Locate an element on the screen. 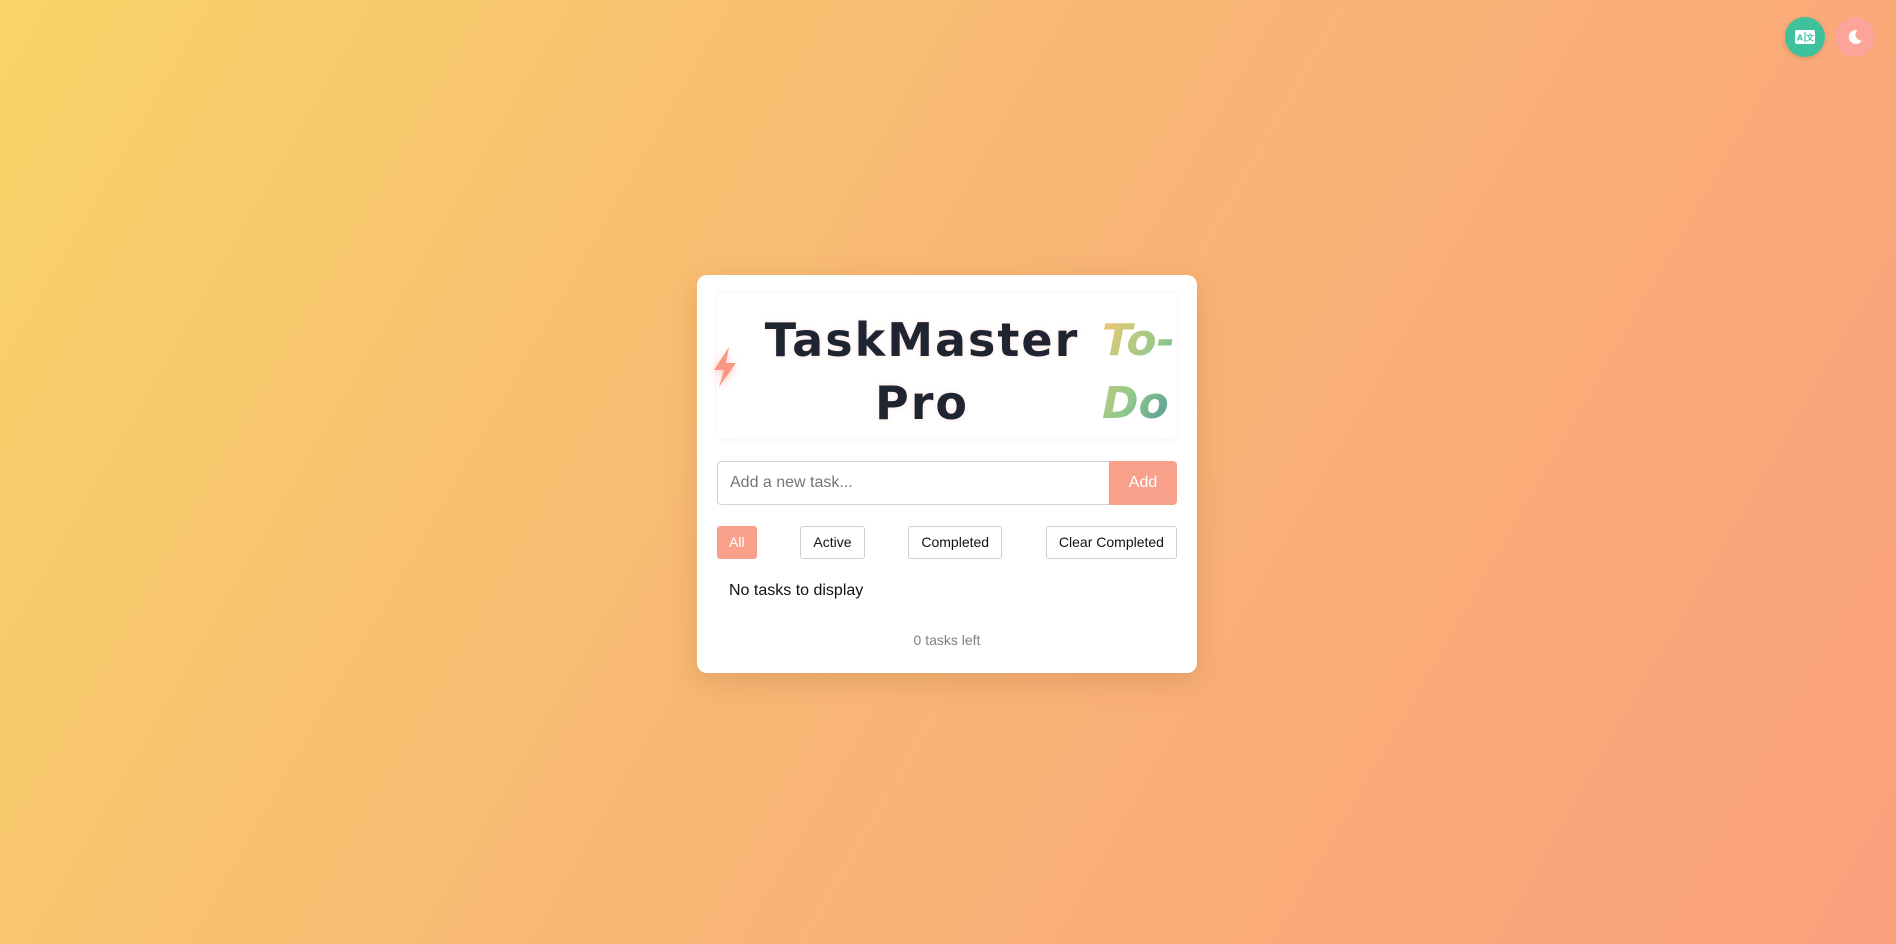  lightning-bolt-icon is located at coordinates (725, 367).